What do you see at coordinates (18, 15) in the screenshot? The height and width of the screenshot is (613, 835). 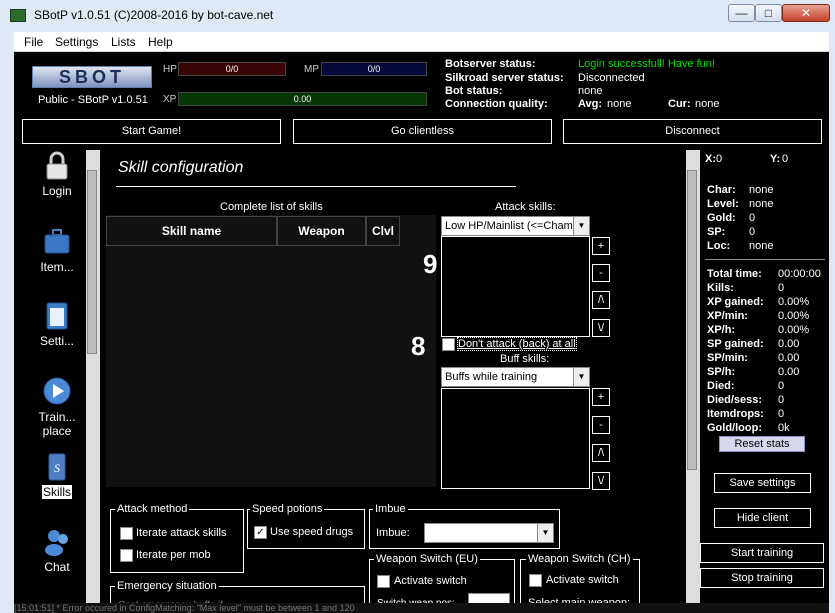 I see `app-icon` at bounding box center [18, 15].